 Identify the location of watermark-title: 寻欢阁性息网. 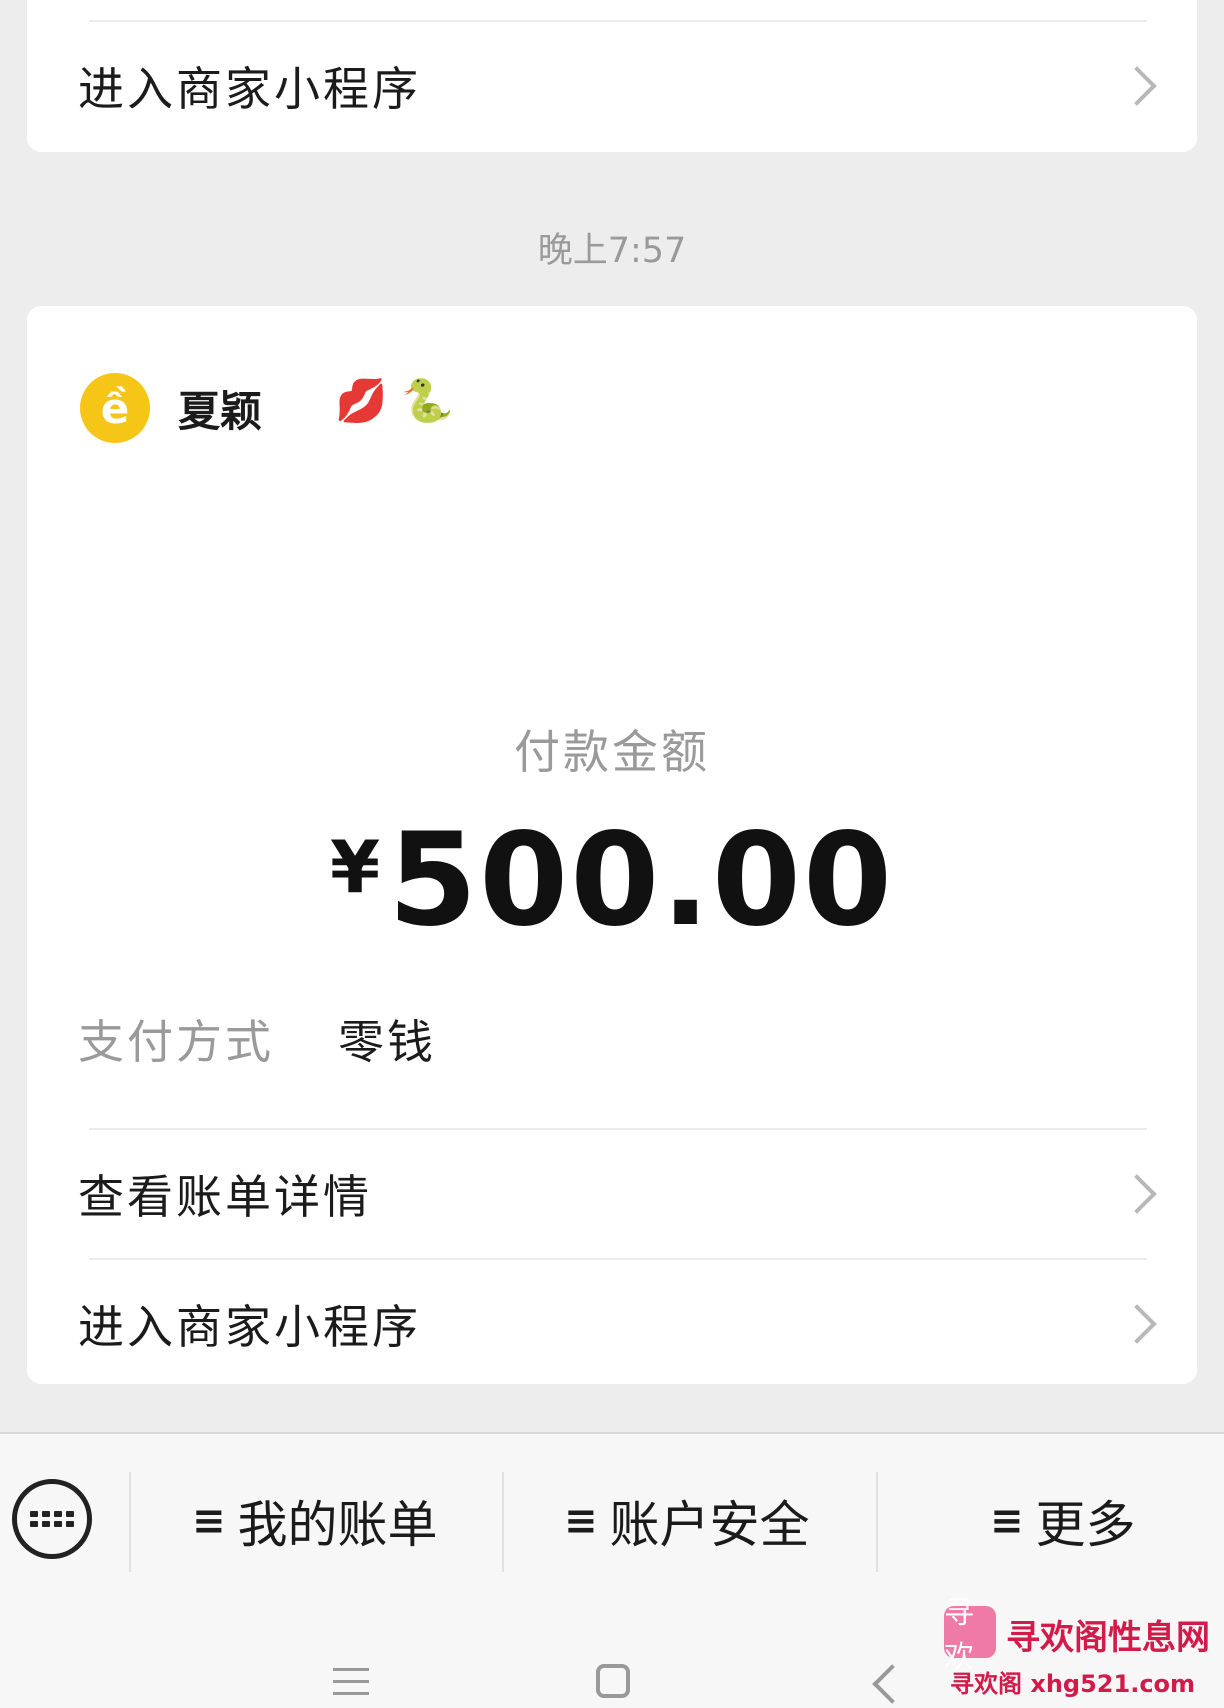
(1108, 1638).